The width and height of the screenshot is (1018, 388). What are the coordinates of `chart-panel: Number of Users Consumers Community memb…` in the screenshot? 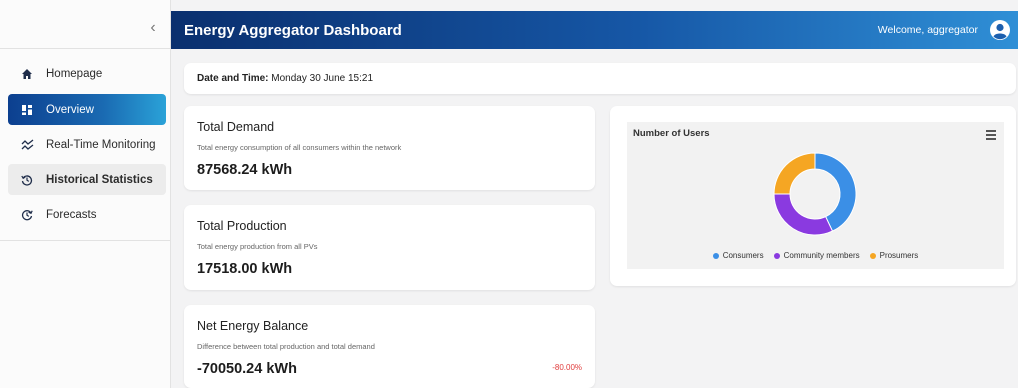 It's located at (815, 195).